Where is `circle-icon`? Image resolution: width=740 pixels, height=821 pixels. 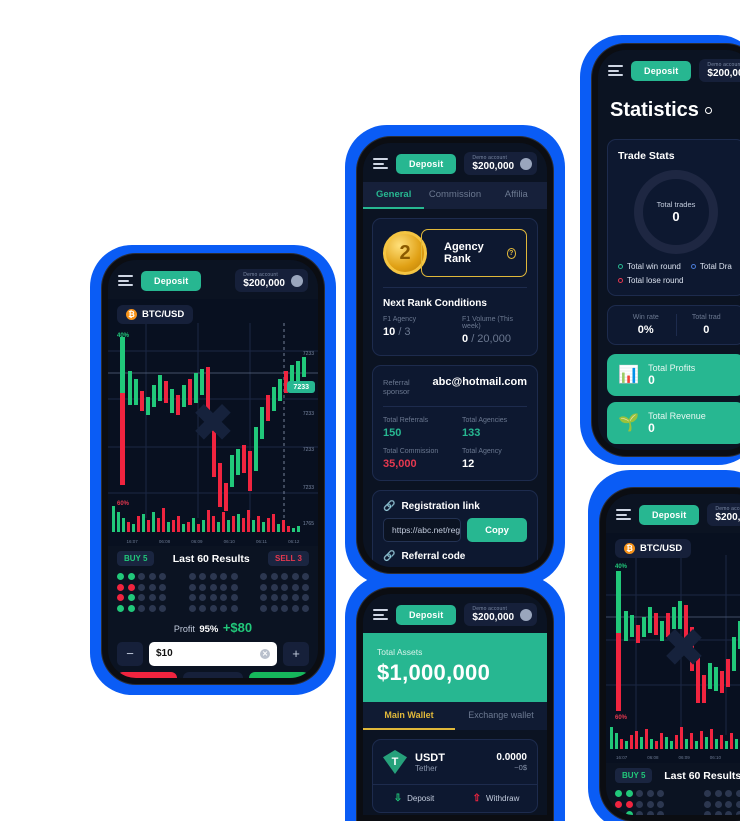
circle-icon is located at coordinates (708, 110).